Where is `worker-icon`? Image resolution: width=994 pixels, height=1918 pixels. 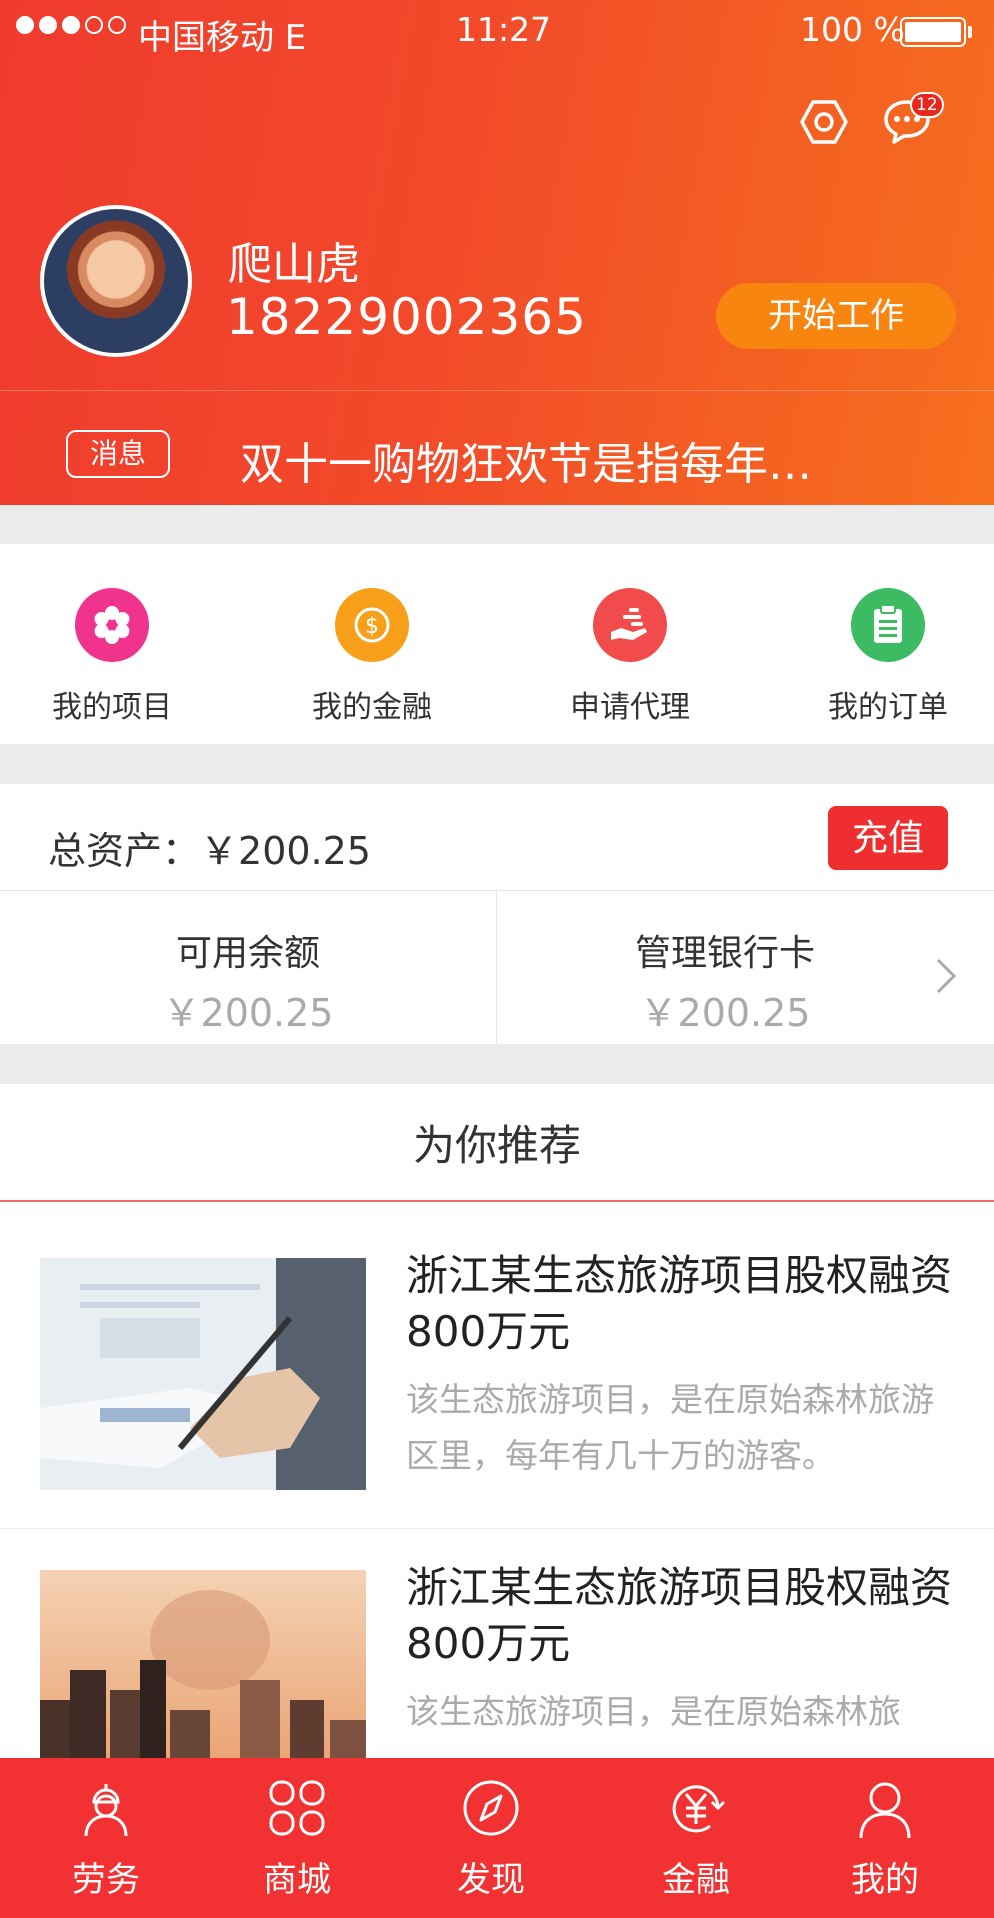
worker-icon is located at coordinates (106, 1810).